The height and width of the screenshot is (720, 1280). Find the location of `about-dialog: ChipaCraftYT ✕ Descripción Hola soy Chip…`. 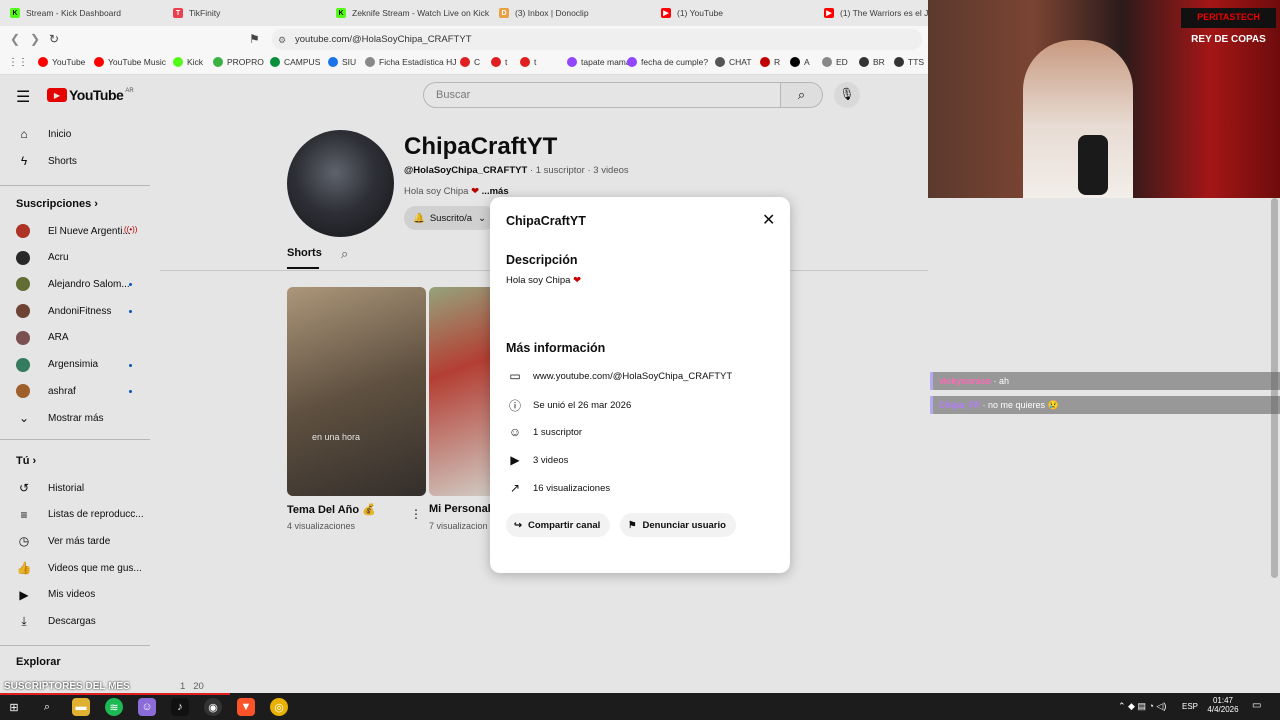

about-dialog: ChipaCraftYT ✕ Descripción Hola soy Chip… is located at coordinates (640, 385).